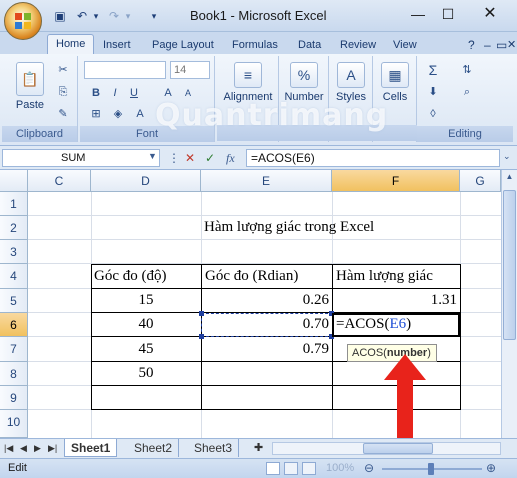 The image size is (517, 478). I want to click on row-header-6: 6, so click(14, 325).